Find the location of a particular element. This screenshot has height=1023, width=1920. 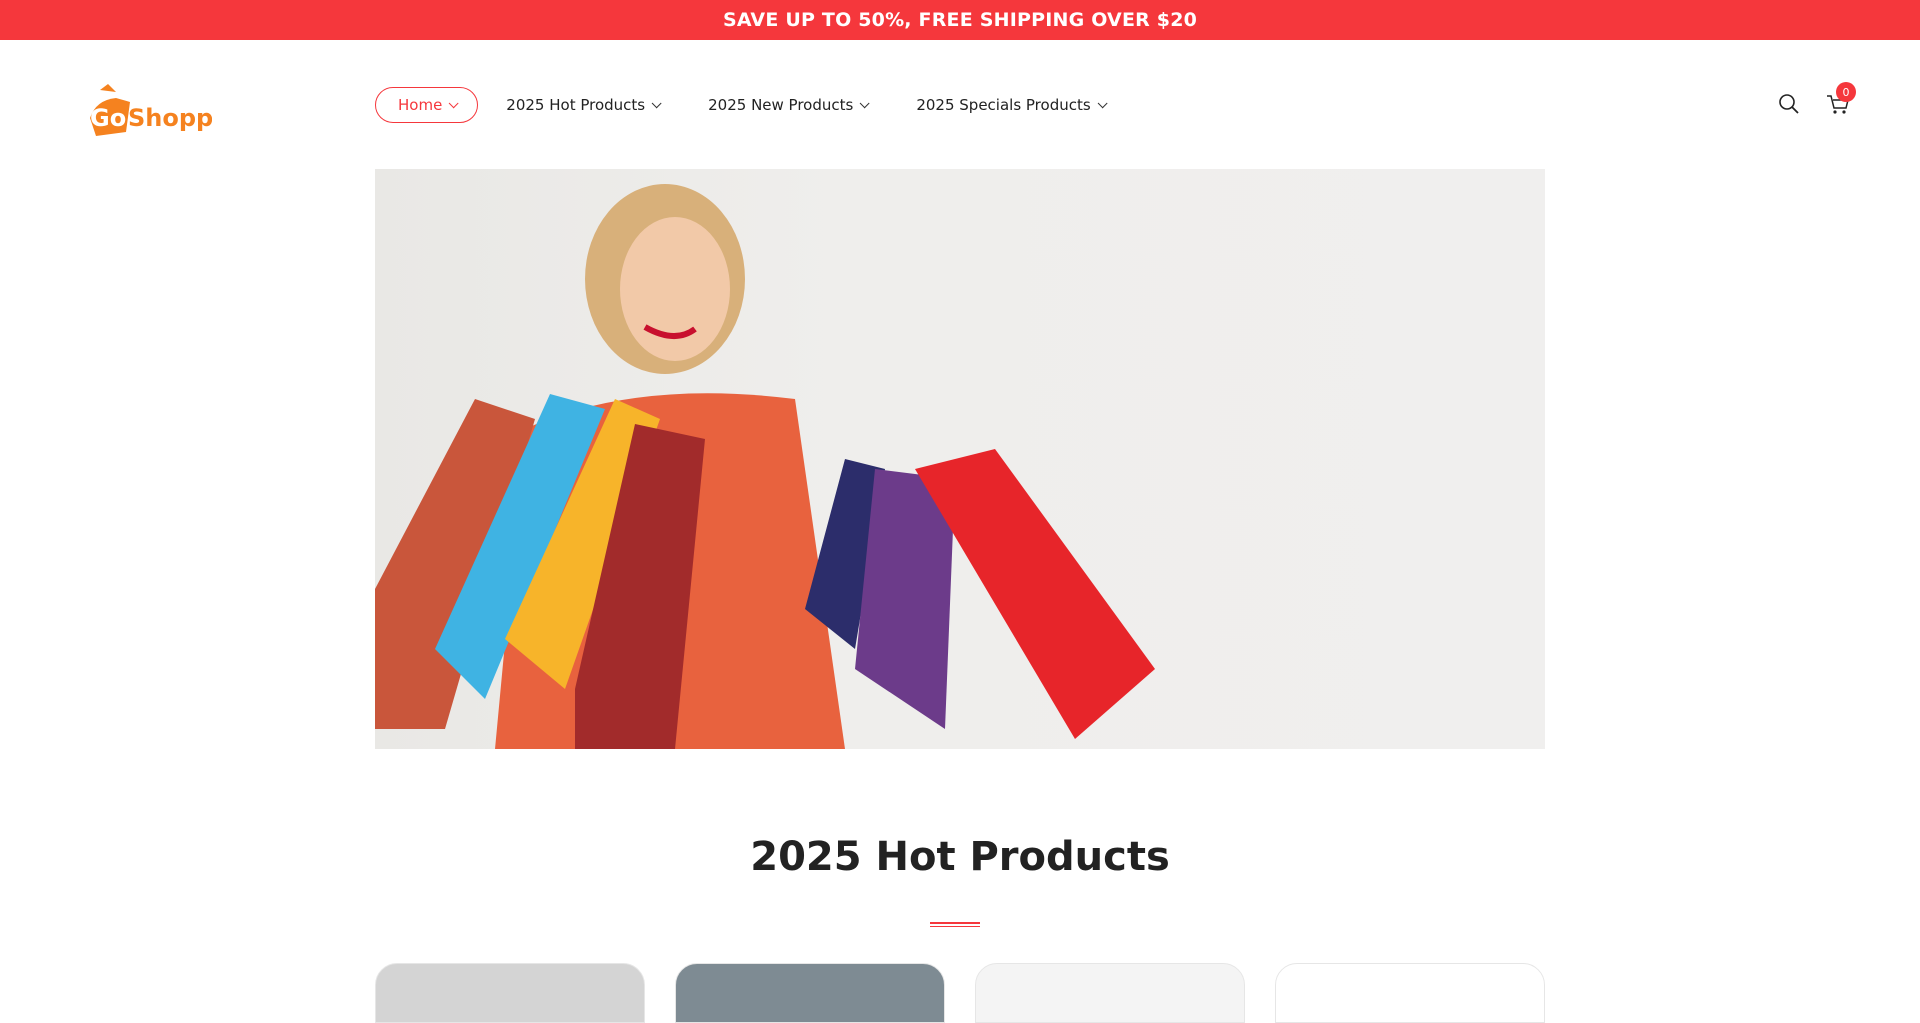

promo-bar: SAVE UP TO 50%, FREE SHIPPING OVER $20 is located at coordinates (960, 20).